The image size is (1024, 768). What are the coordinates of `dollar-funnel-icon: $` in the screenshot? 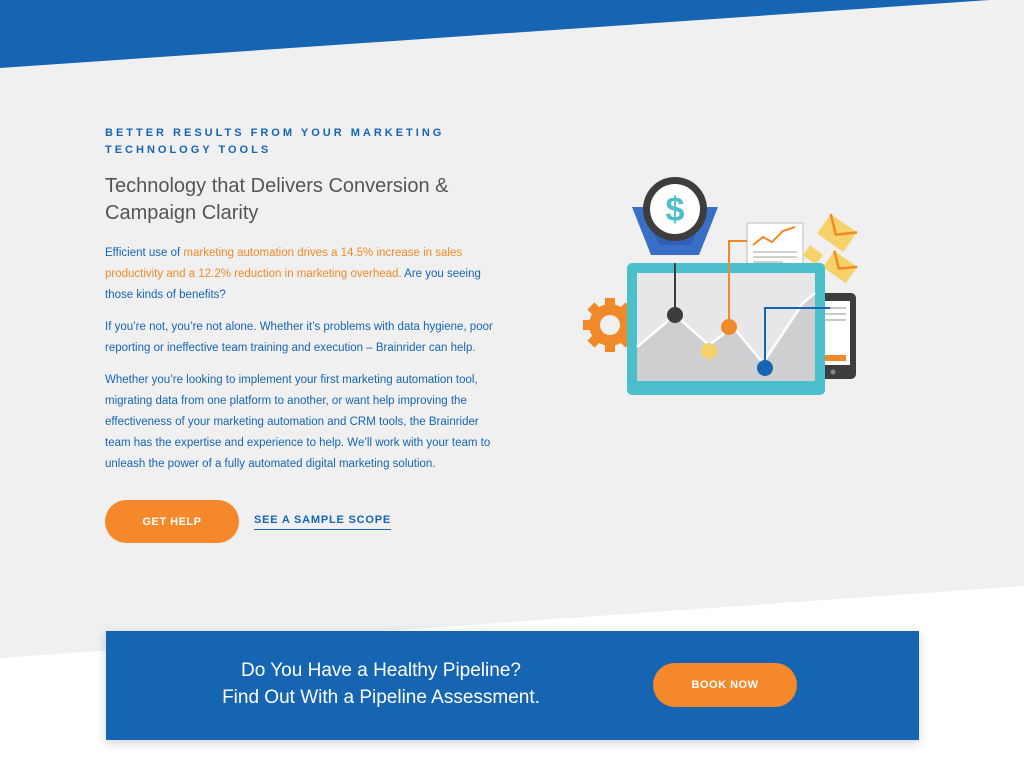 It's located at (675, 216).